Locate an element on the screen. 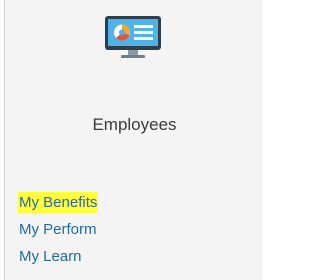 Image resolution: width=320 pixels, height=280 pixels. my-benefits-link: My Benefits is located at coordinates (58, 202).